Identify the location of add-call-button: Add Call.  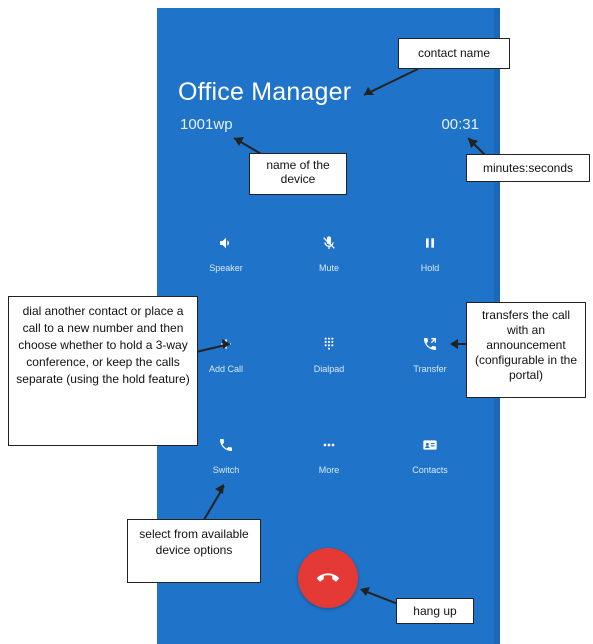
(226, 352).